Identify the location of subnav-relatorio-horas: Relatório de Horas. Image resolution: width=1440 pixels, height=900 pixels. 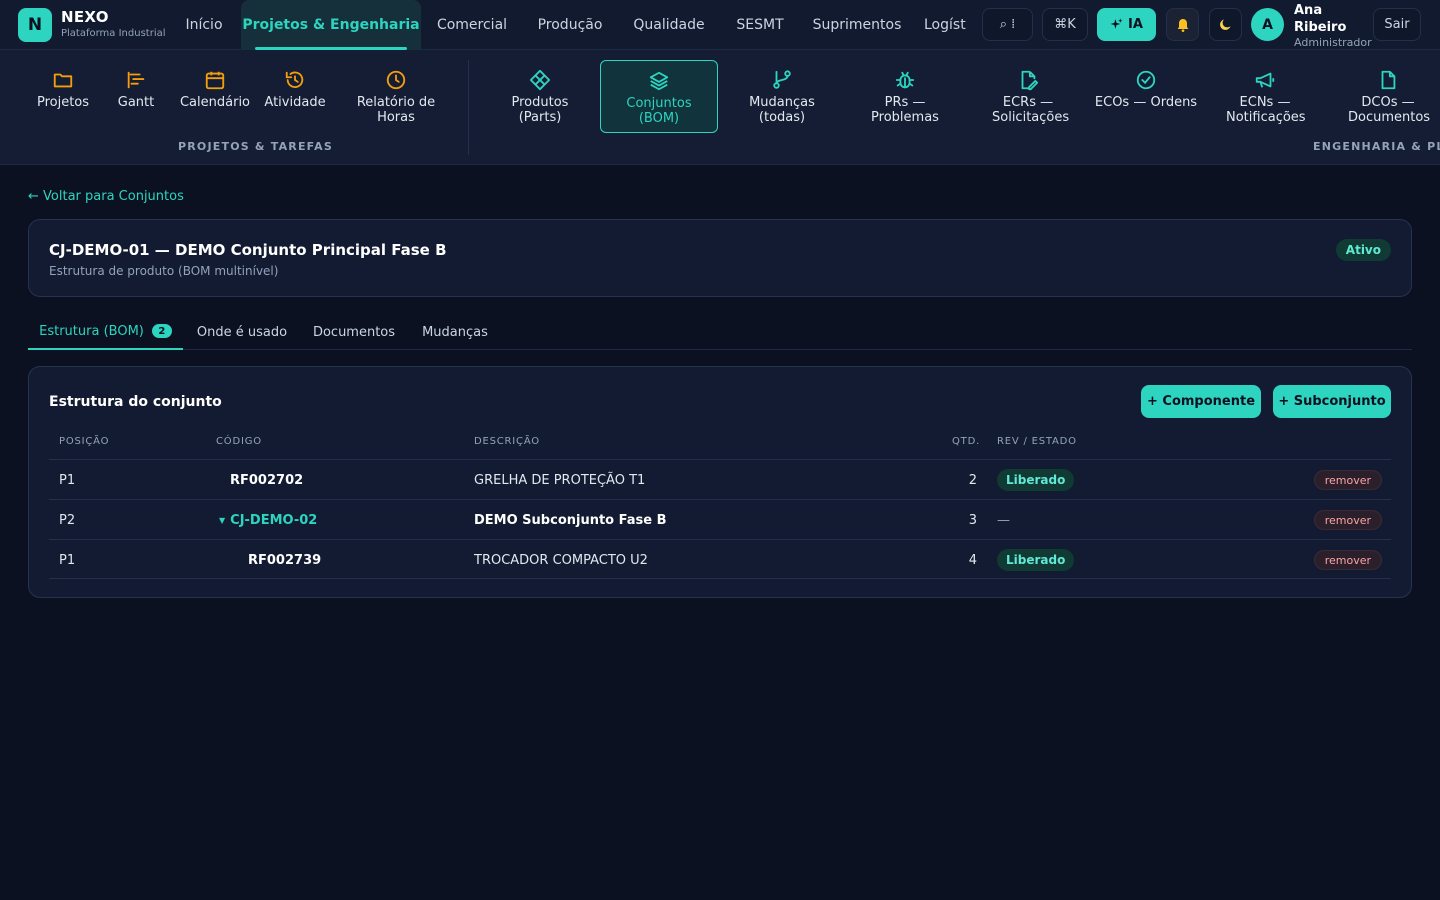
(396, 96).